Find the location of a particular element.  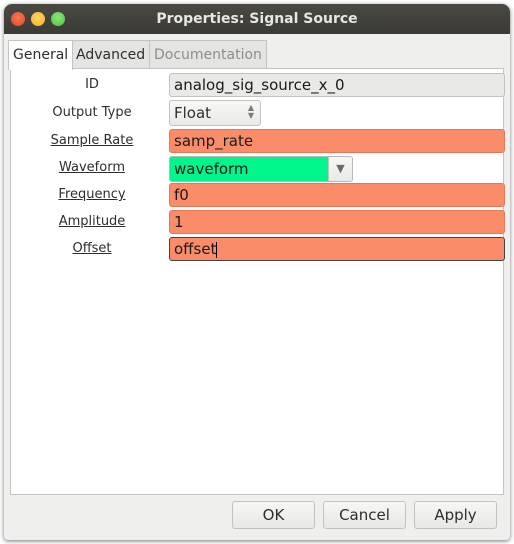

tab-advanced: Advanced is located at coordinates (111, 54).